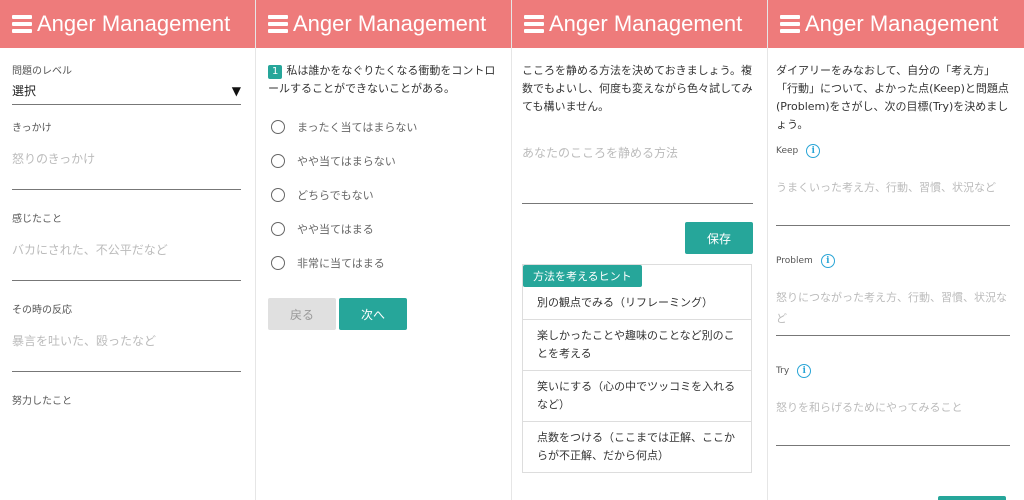 The height and width of the screenshot is (500, 1024). I want to click on level-label: 問題のレベル, so click(42, 71).